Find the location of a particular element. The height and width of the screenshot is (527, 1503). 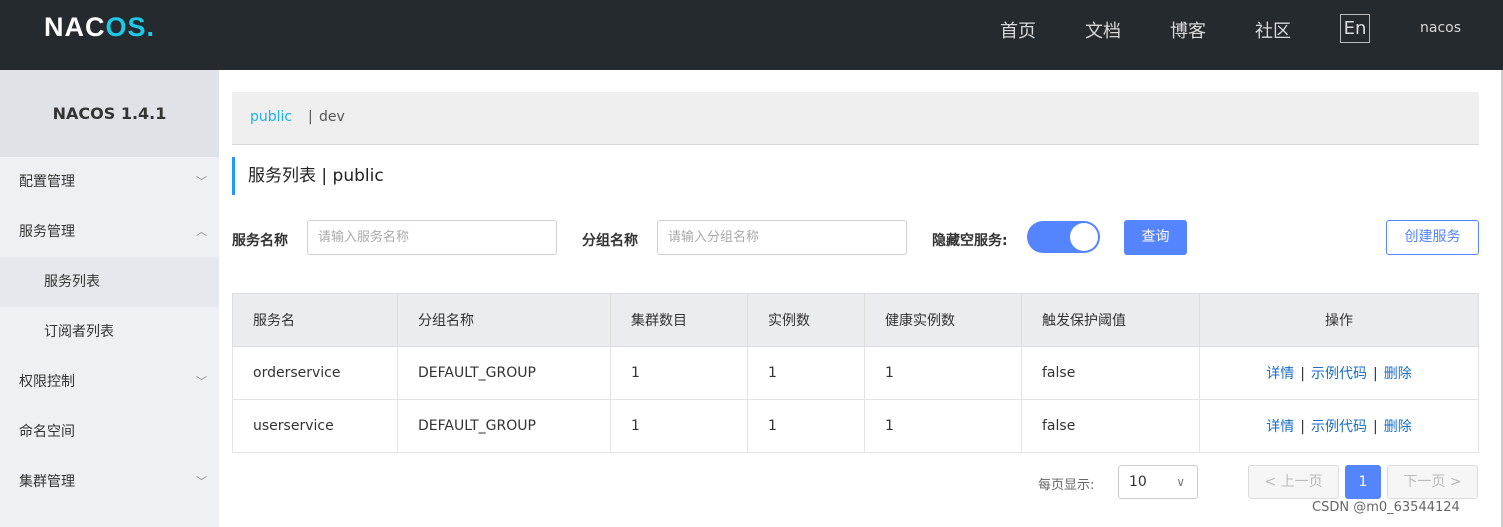

nacos-logo: NACOS. is located at coordinates (99, 27).